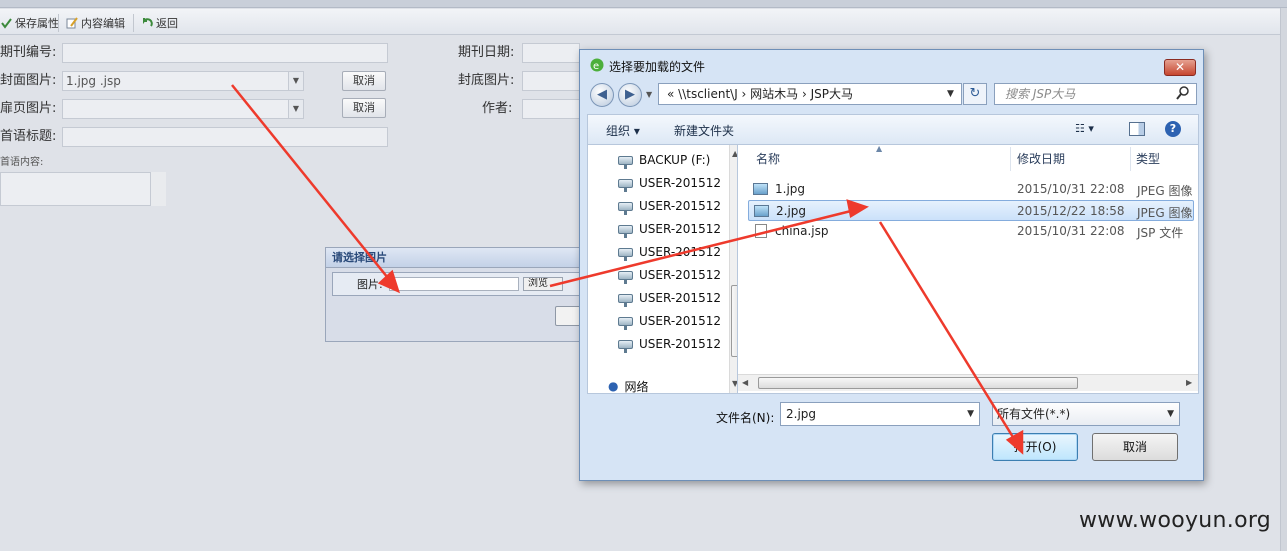  Describe the element at coordinates (183, 81) in the screenshot. I see `cover-image-select: 1.jpg .jsp ▼` at that location.